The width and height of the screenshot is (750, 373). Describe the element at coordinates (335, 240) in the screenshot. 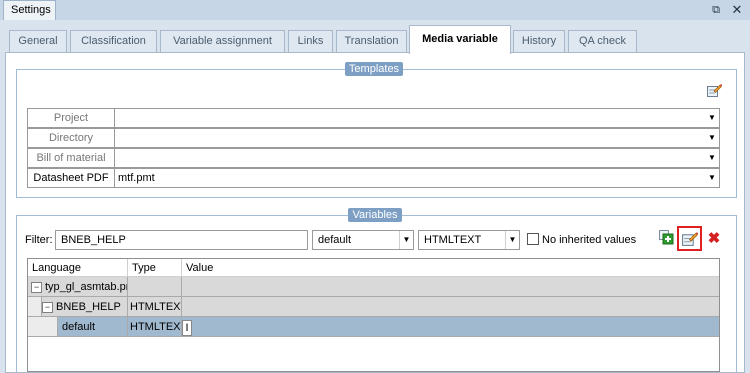

I see `language-combo-value: default` at that location.